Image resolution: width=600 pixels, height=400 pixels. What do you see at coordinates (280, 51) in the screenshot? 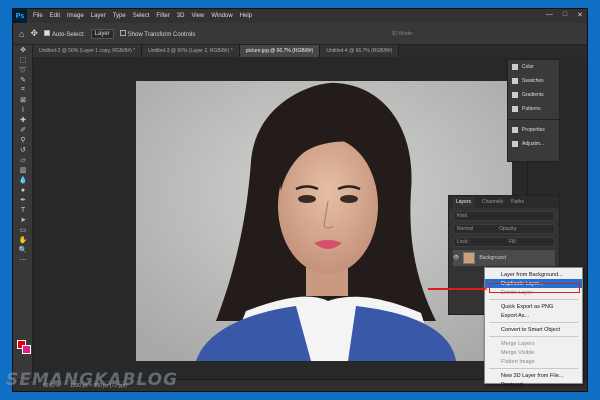
I see `document-tab: picture.jpg @ 66.7% (RGB/8#)` at bounding box center [280, 51].